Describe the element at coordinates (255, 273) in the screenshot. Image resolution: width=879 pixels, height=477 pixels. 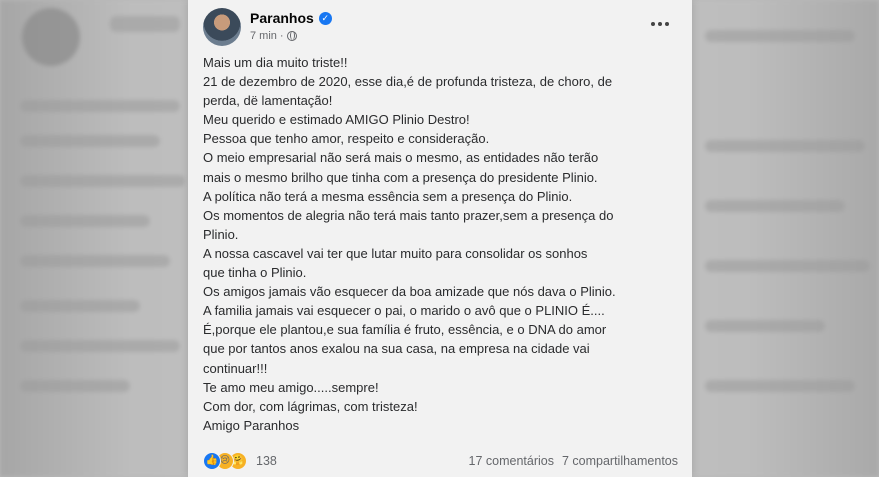
I see `post-text-line: que tinha o Plinio.` at that location.